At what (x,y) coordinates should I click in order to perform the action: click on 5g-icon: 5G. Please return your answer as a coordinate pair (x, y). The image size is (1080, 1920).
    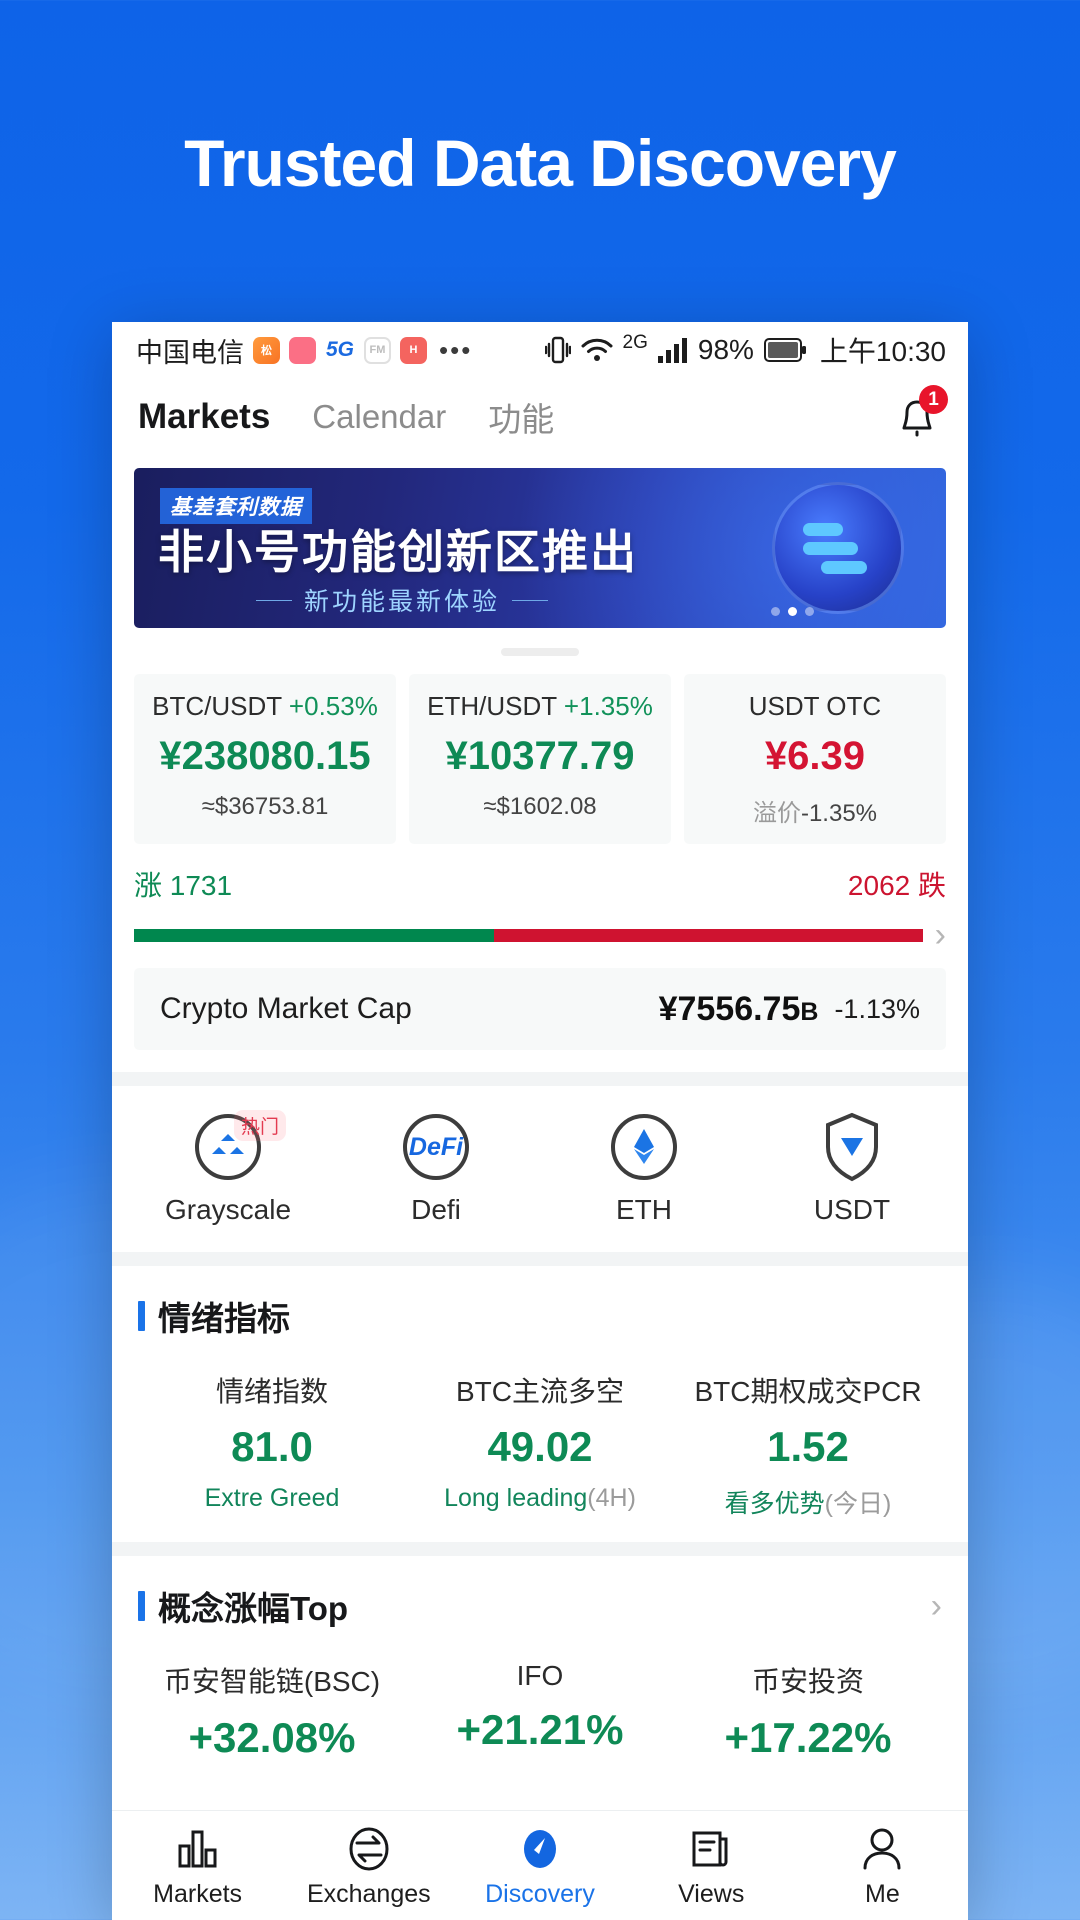
    Looking at the image, I should click on (339, 349).